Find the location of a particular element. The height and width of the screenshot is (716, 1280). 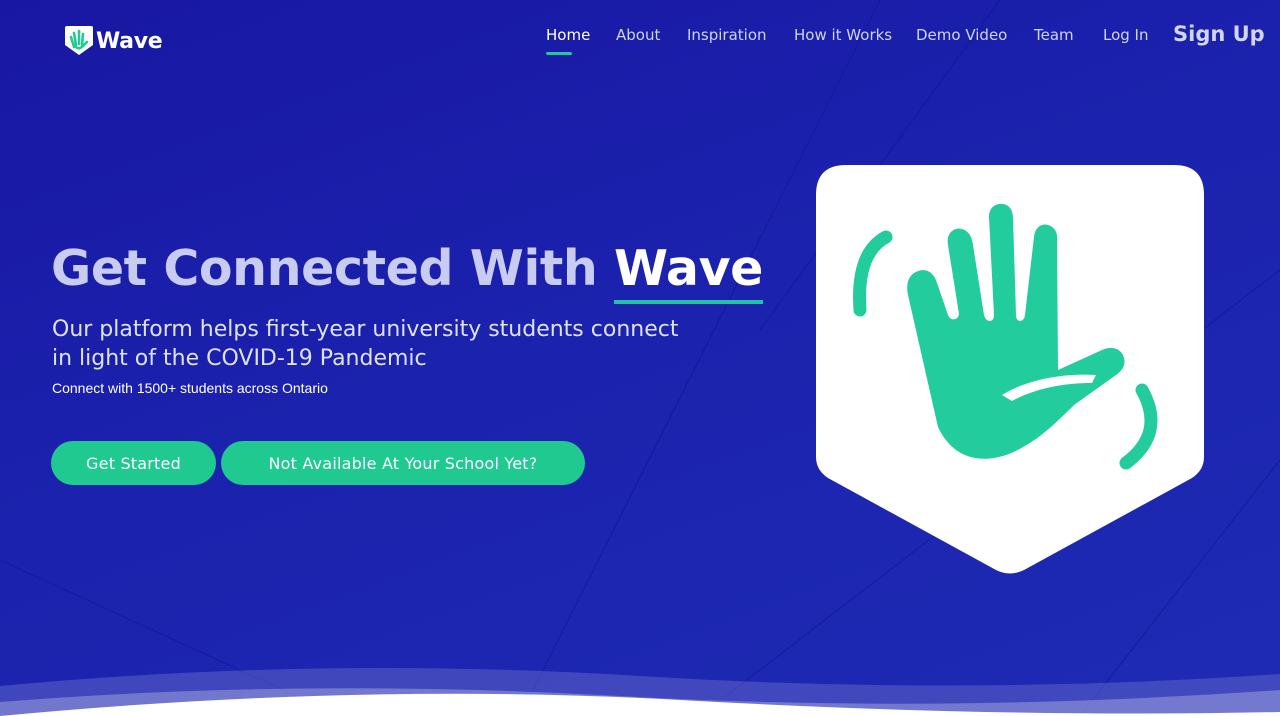

hero-title-accent: Wave is located at coordinates (688, 272).